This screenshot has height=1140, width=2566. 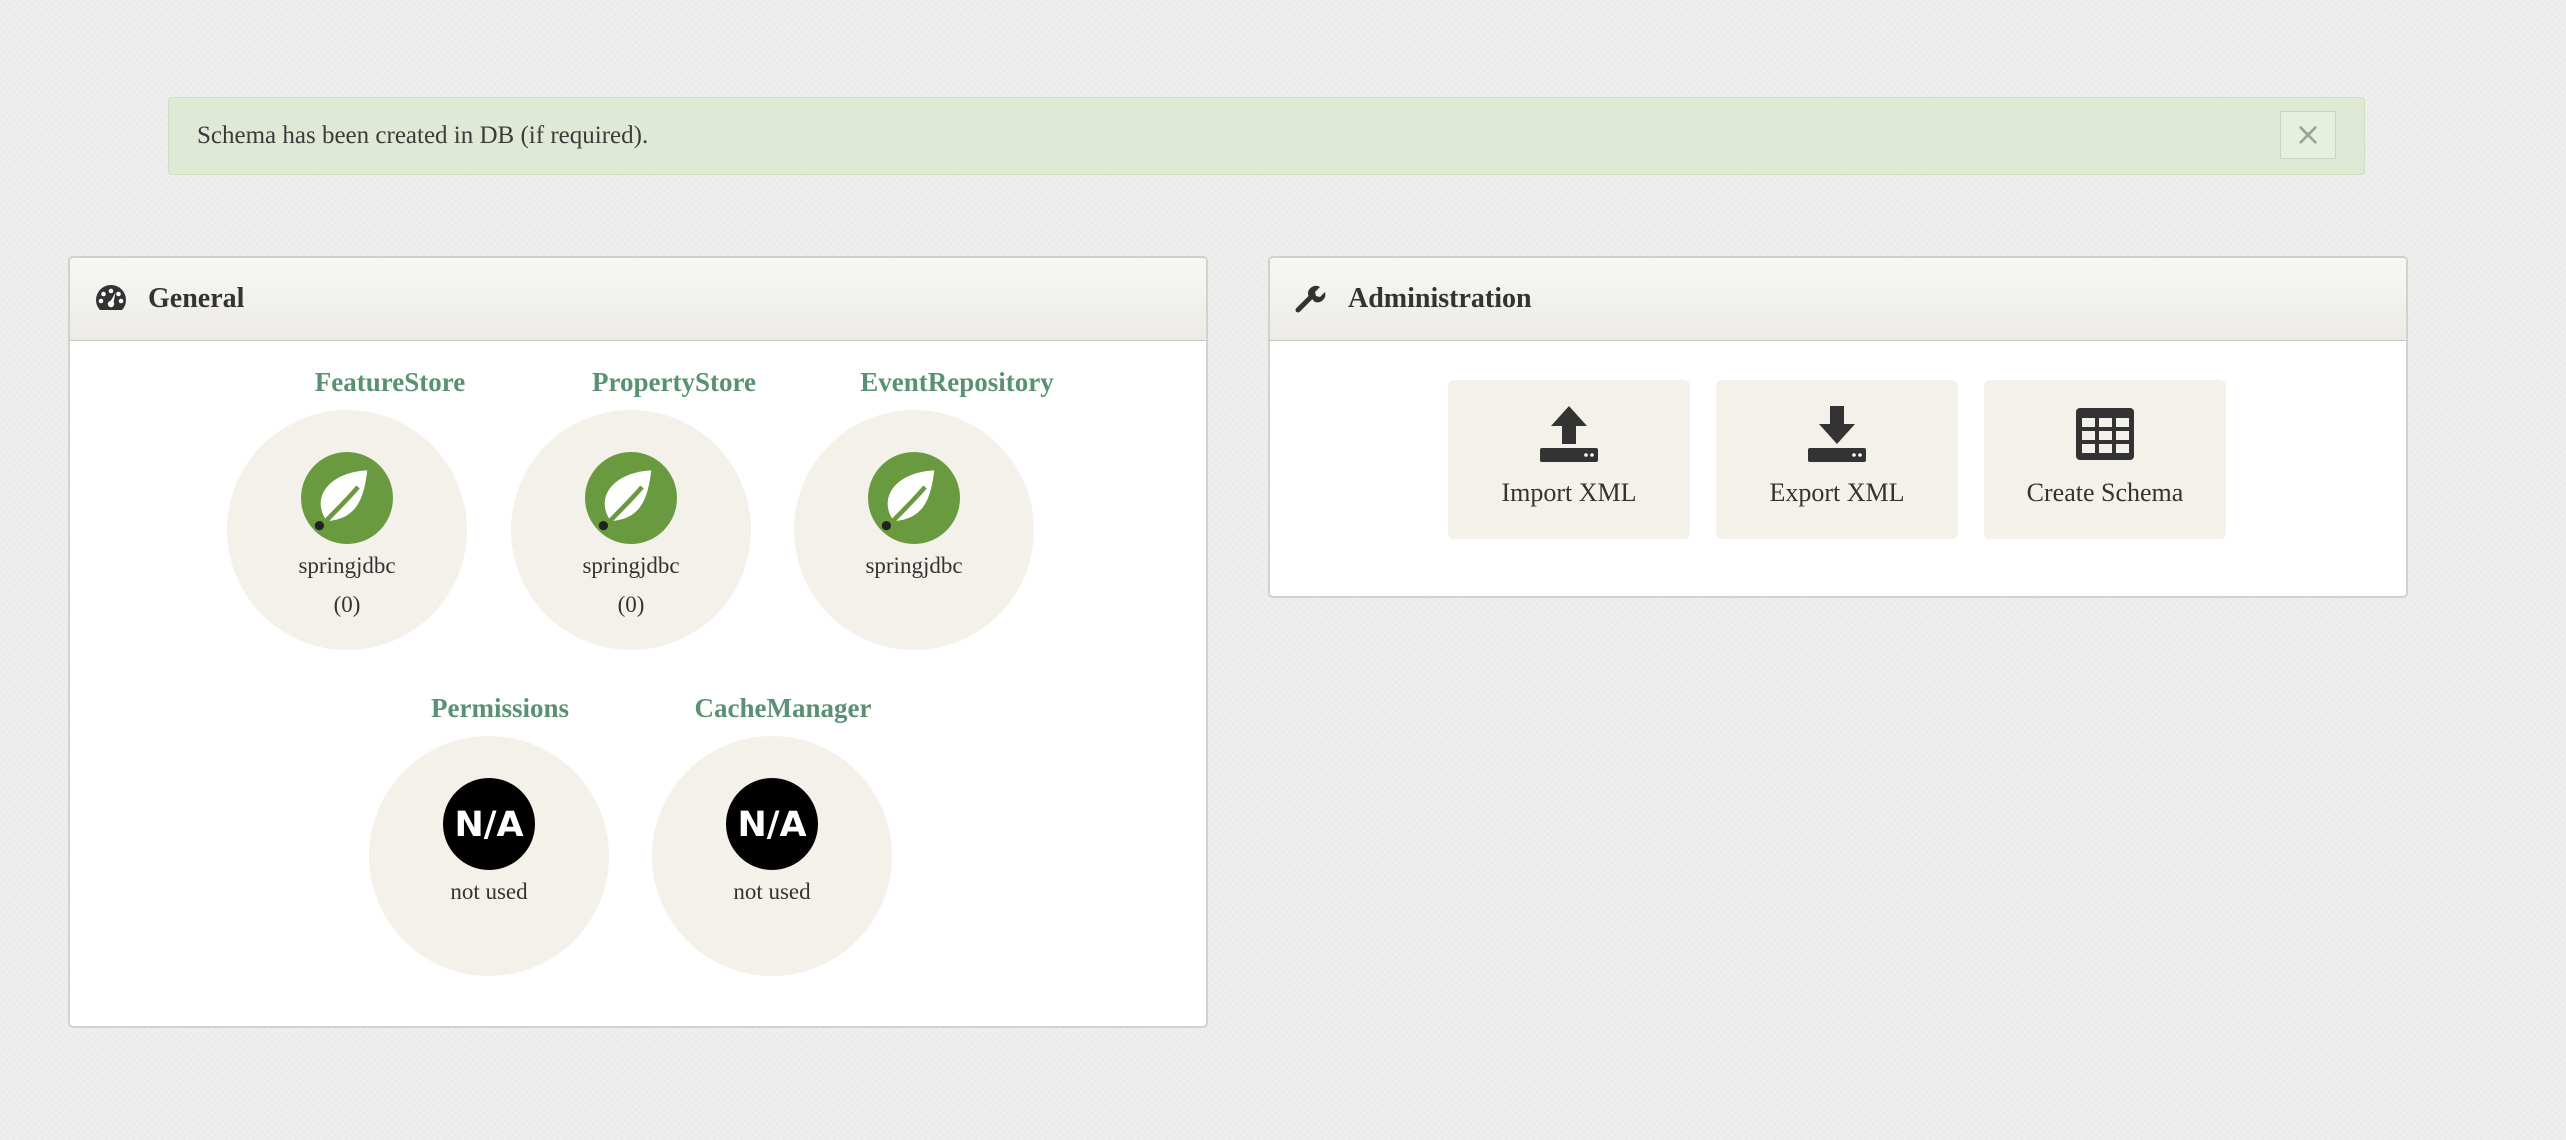 I want to click on administration-panel-header: Administration, so click(x=1838, y=299).